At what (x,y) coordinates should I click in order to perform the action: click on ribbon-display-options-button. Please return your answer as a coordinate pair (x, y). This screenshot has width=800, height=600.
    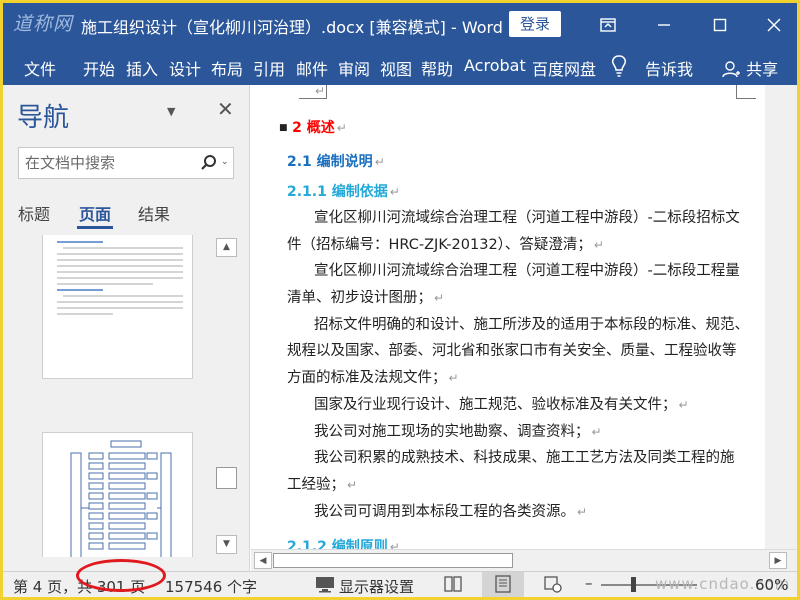
    Looking at the image, I should click on (608, 25).